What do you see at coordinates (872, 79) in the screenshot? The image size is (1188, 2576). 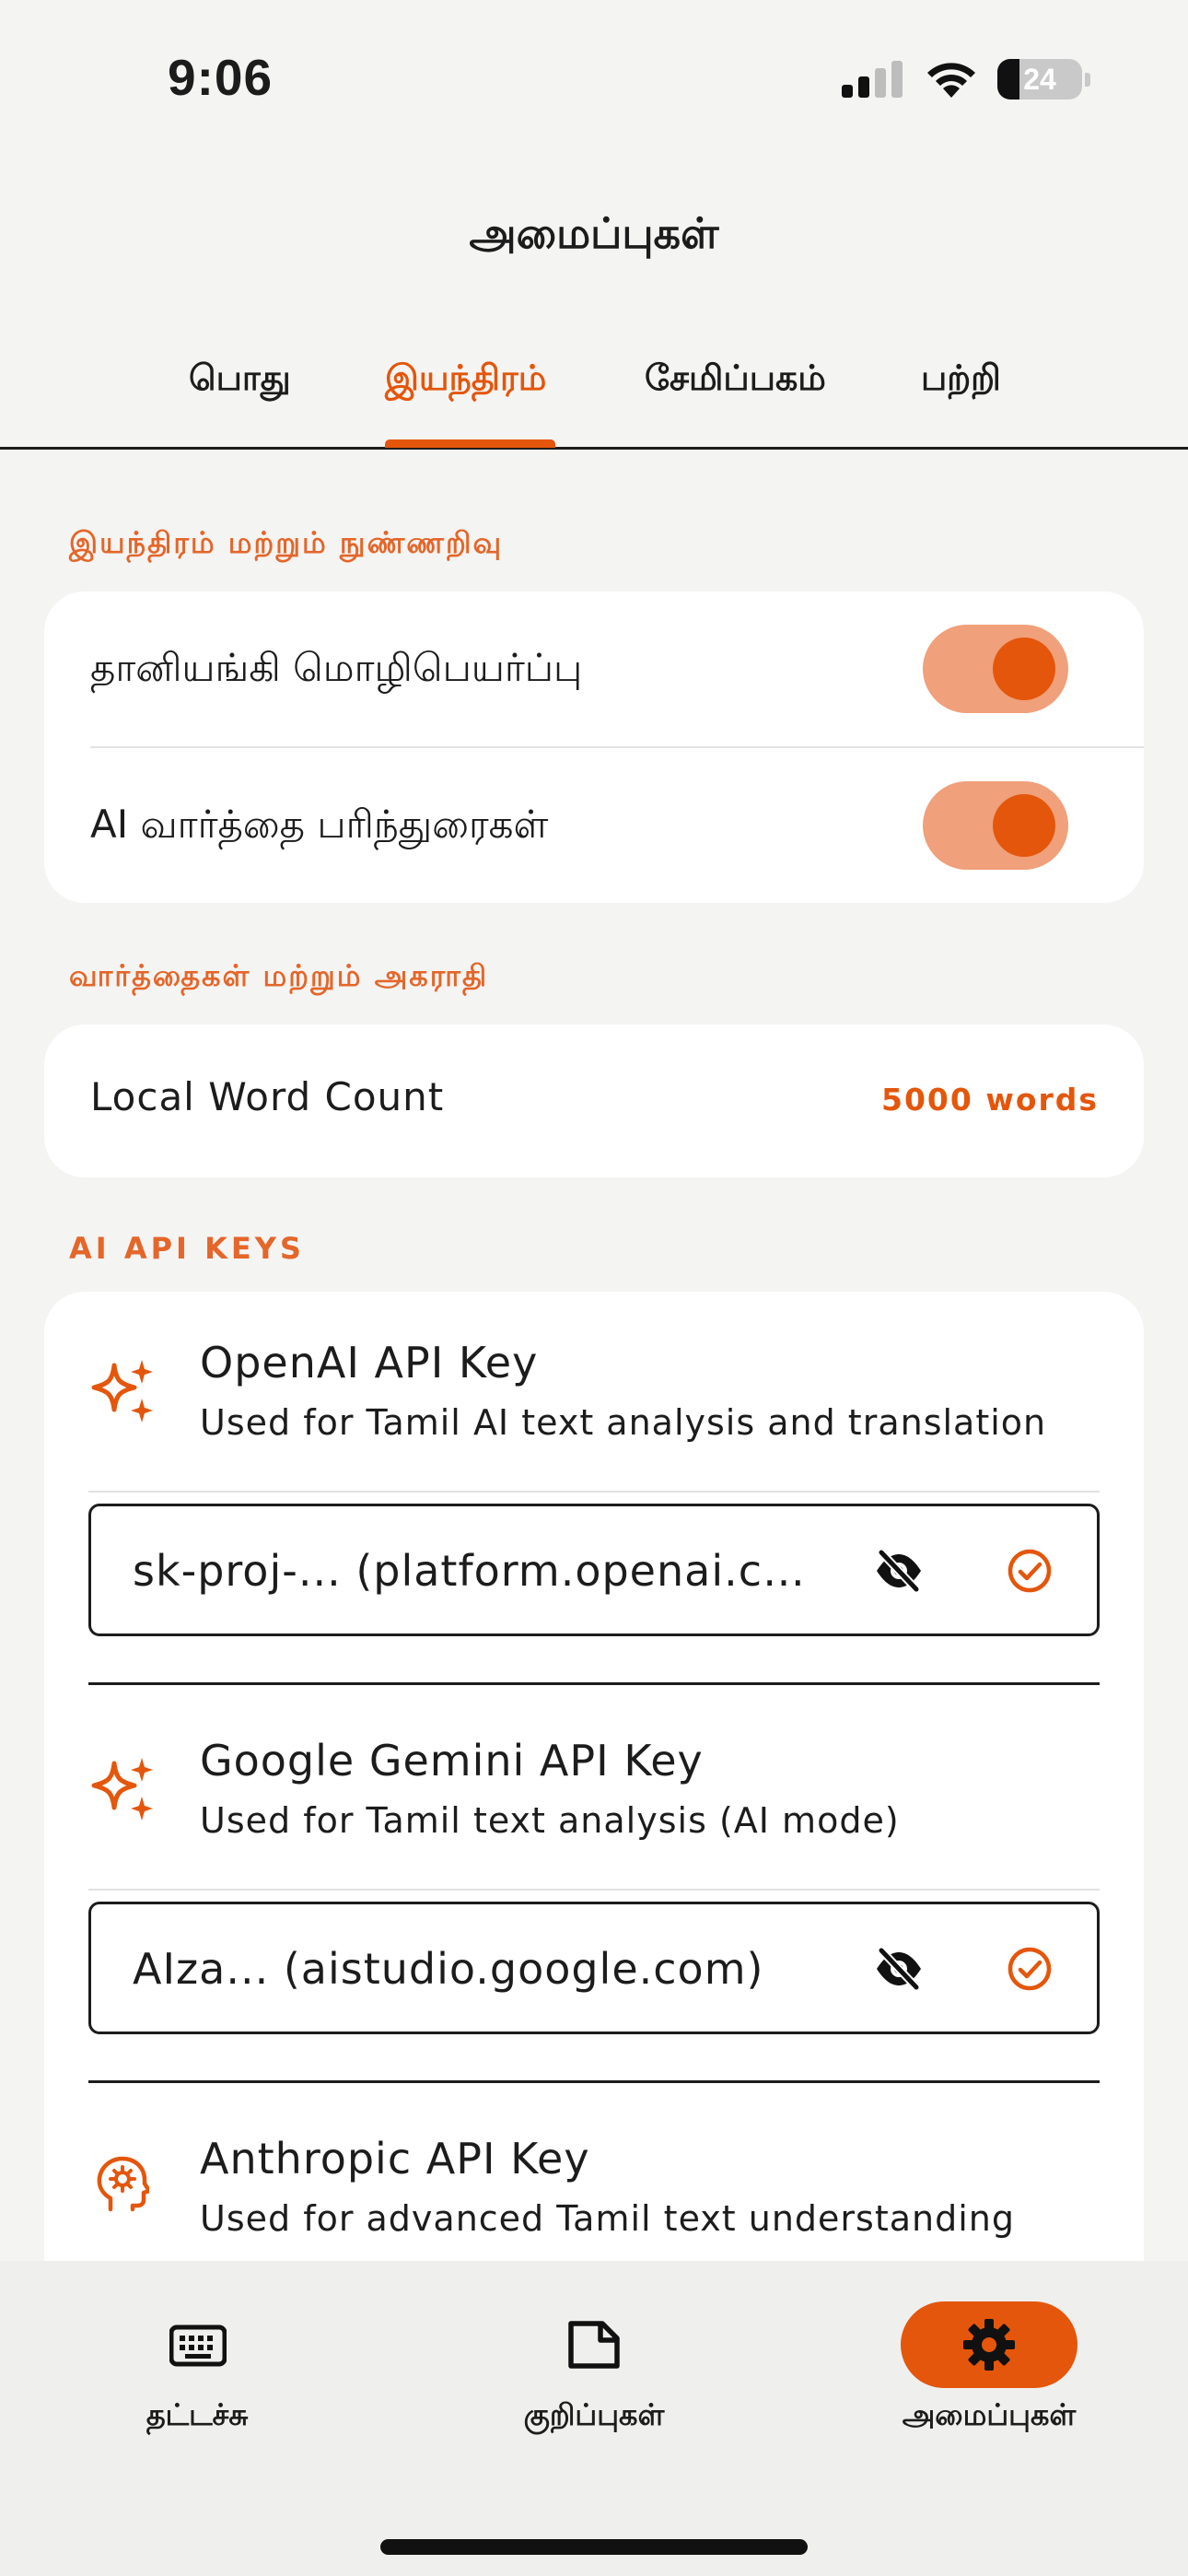 I see `cellular-signal-icon` at bounding box center [872, 79].